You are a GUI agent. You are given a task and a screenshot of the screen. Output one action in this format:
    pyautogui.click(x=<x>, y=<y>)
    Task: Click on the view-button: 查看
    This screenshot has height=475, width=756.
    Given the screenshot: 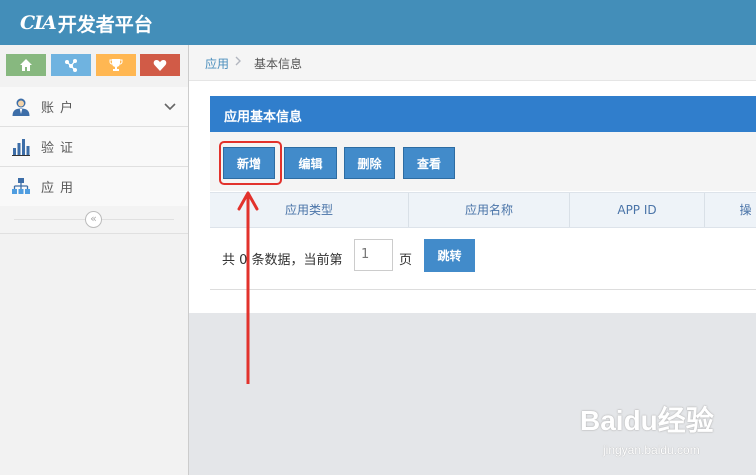 What is the action you would take?
    pyautogui.click(x=429, y=163)
    